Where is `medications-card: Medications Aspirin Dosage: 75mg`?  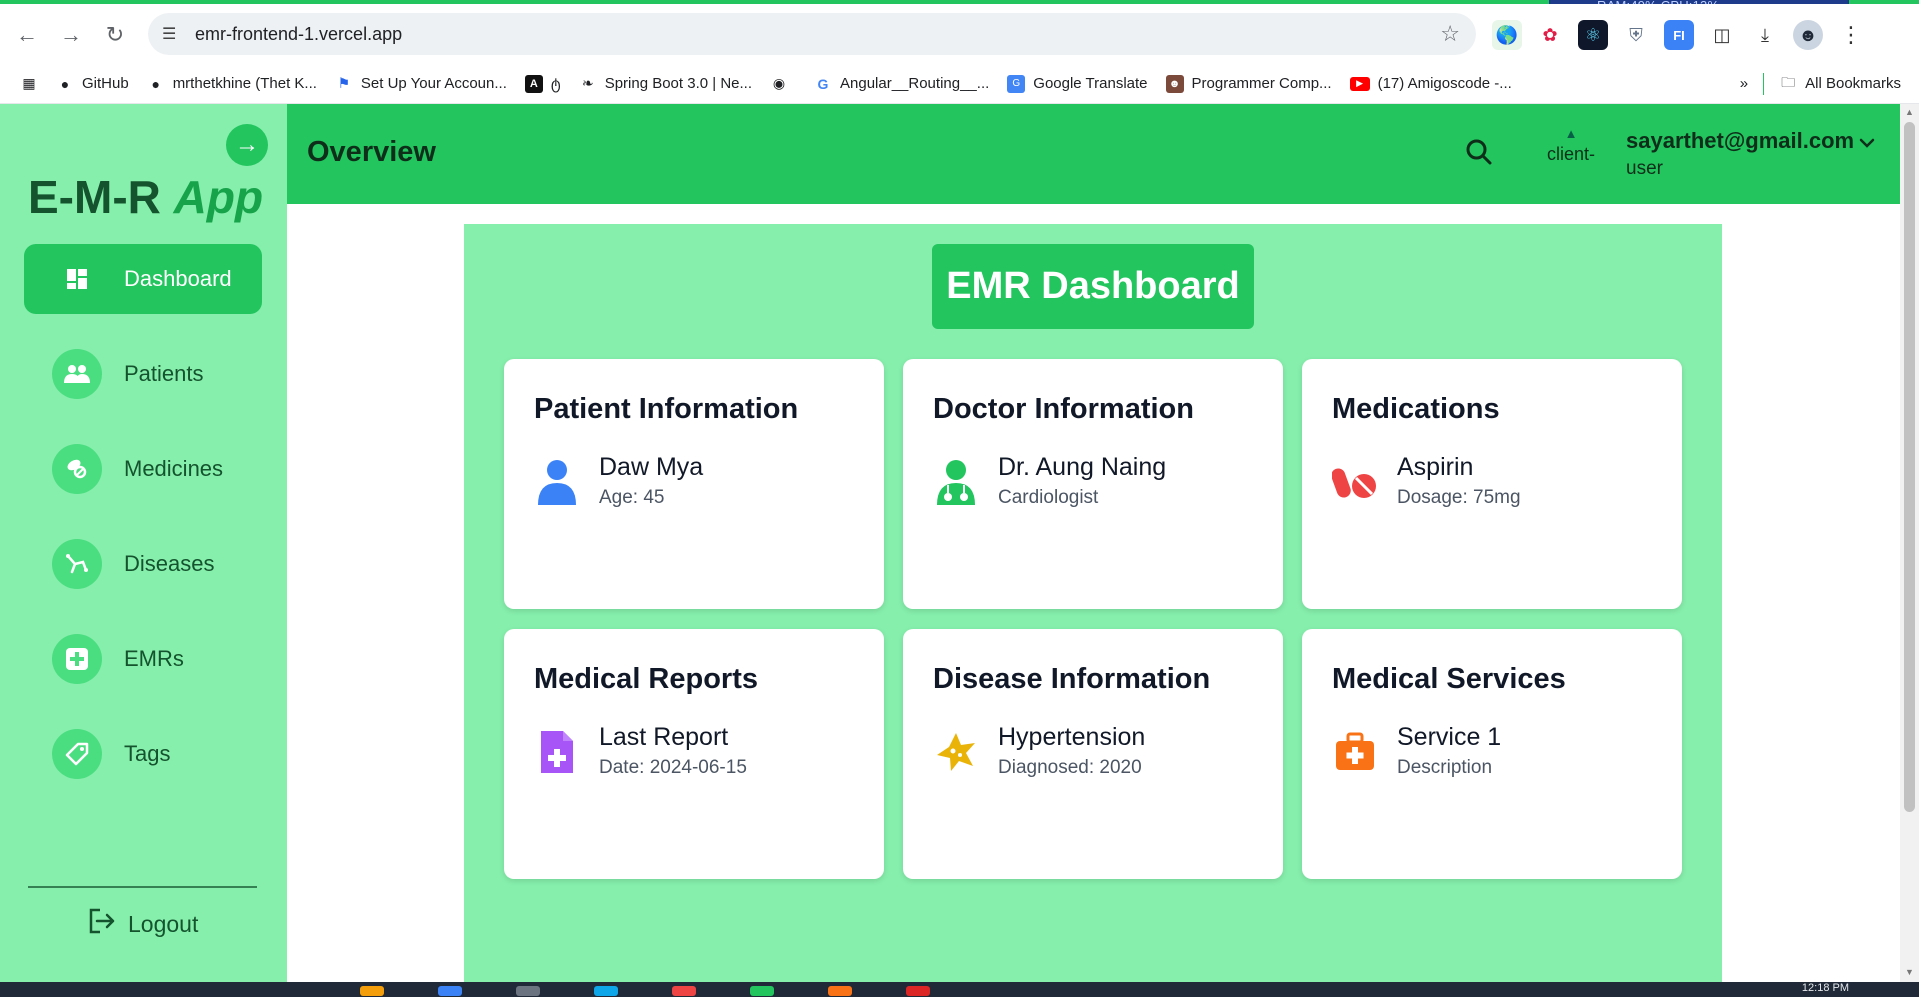
medications-card: Medications Aspirin Dosage: 75mg is located at coordinates (1492, 484).